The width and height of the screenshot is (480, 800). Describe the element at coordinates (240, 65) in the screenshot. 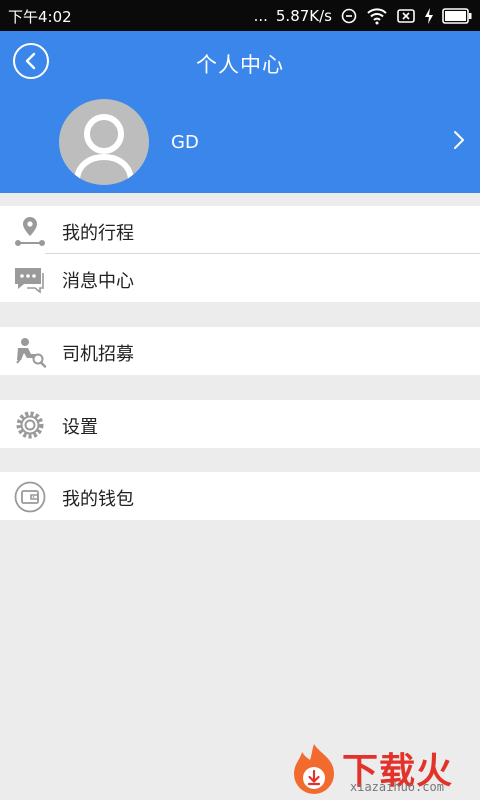

I see `page-title: 个人中心` at that location.